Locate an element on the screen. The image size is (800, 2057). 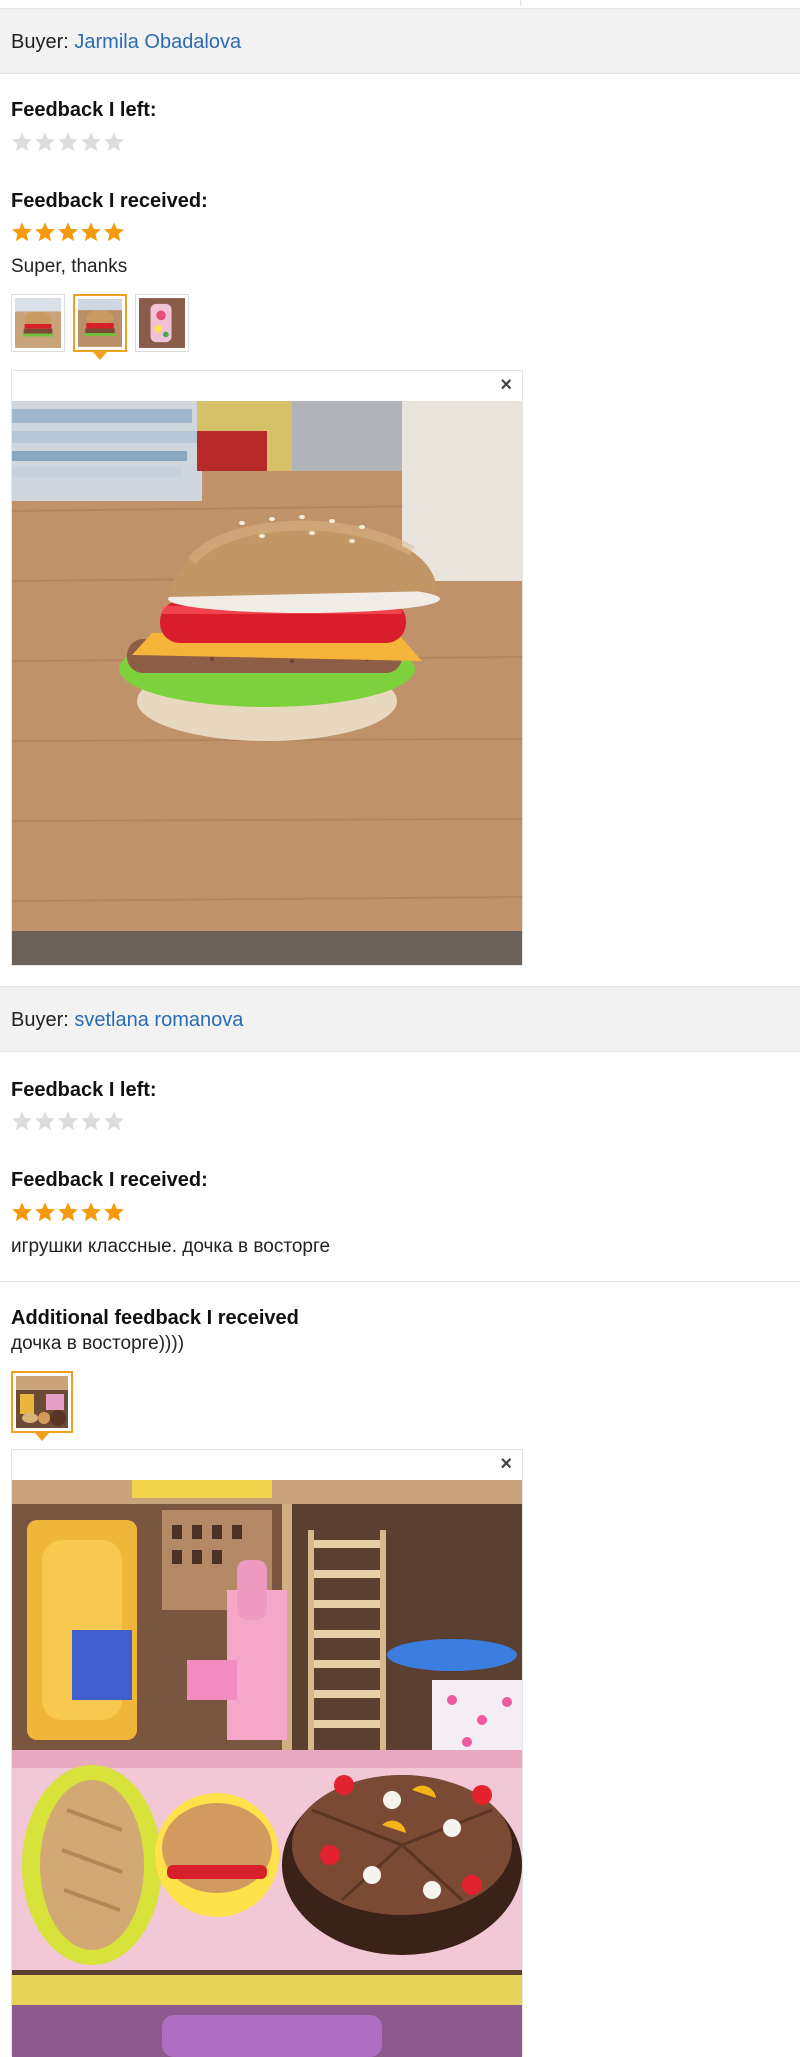
section-divider is located at coordinates (400, 1281).